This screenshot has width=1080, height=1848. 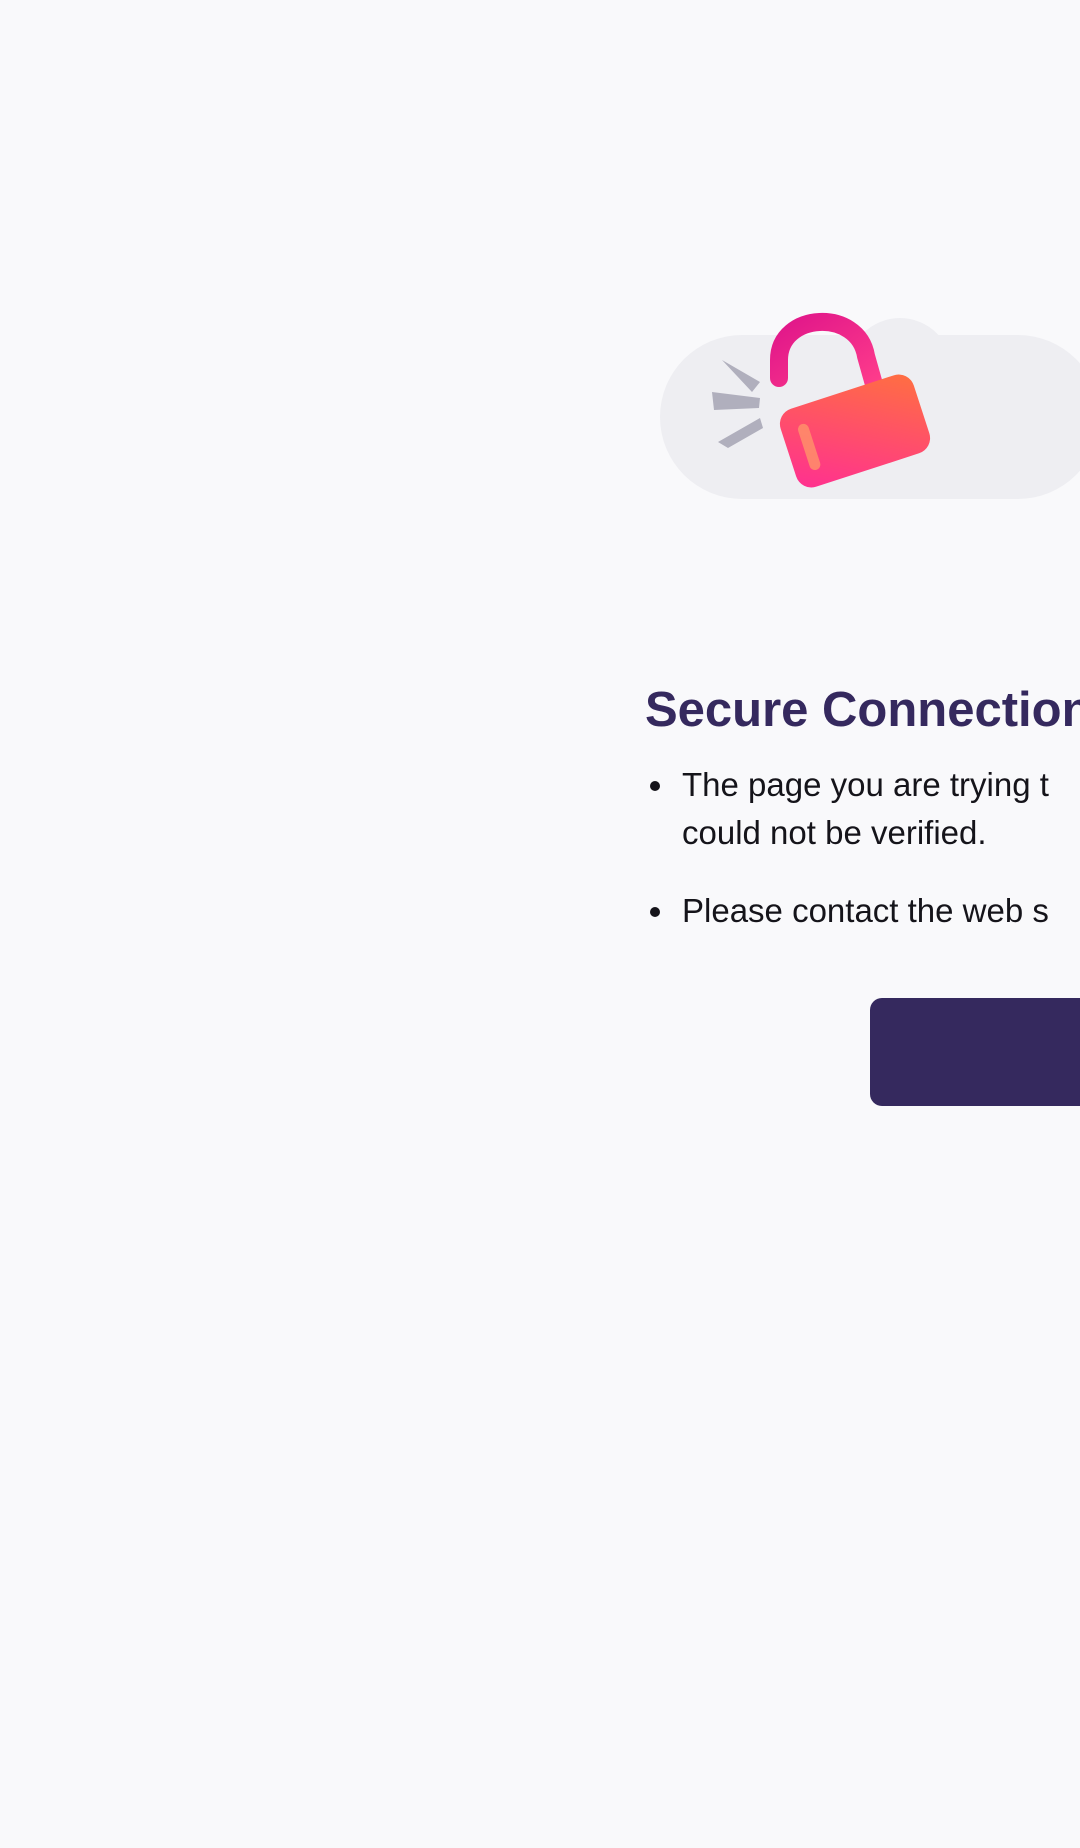 I want to click on bullet-line: The page you are trying t, so click(x=865, y=784).